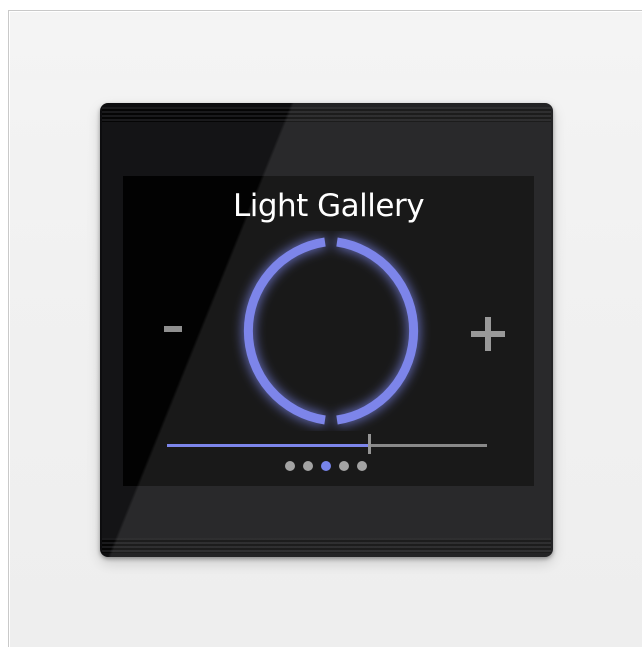 Image resolution: width=642 pixels, height=647 pixels. I want to click on dial-ring-right-arc, so click(377, 331).